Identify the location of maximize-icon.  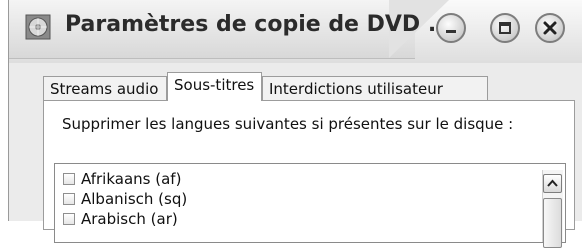
(505, 28).